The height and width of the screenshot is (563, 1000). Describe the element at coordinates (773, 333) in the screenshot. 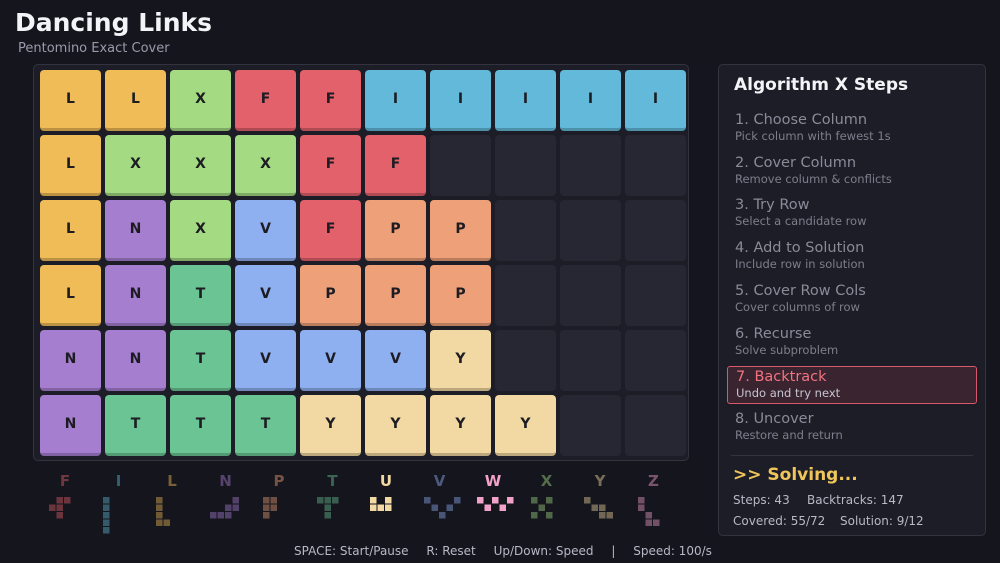

I see `step-title: 6. Recurse` at that location.